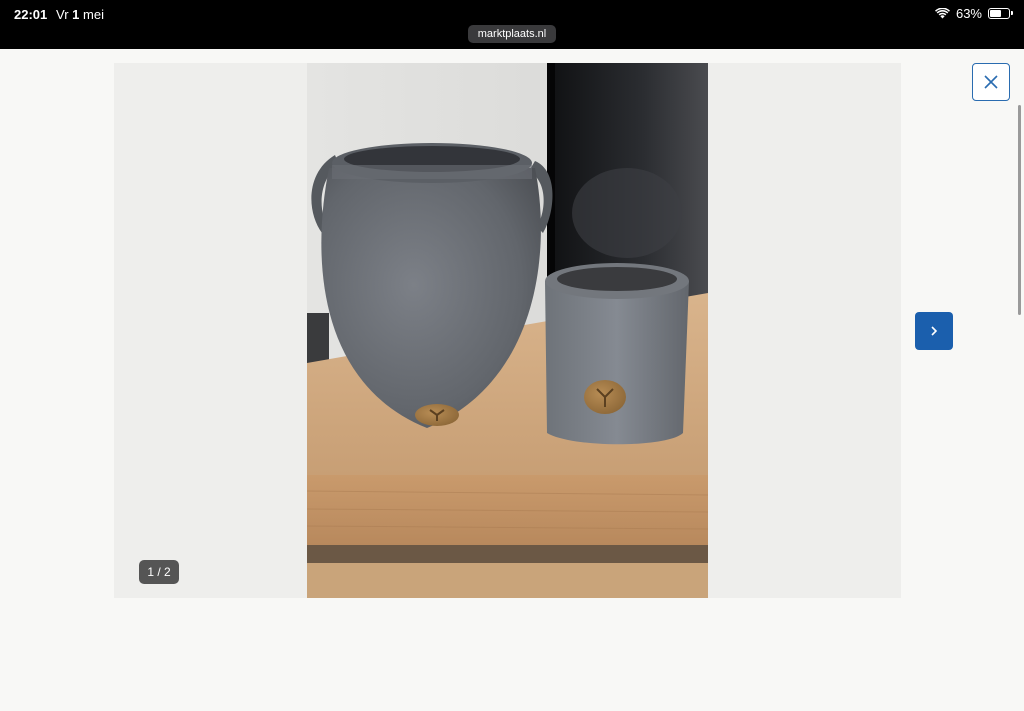 This screenshot has width=1024, height=711. I want to click on status-right: 63%, so click(973, 13).